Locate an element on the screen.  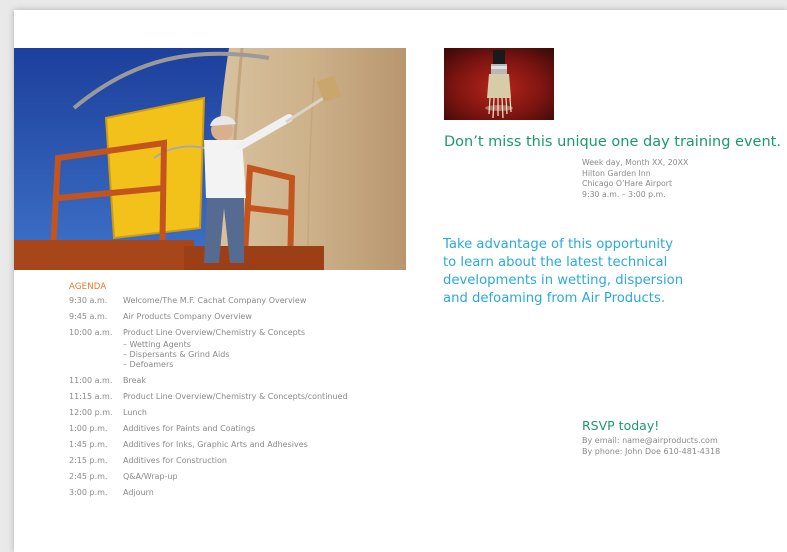
agenda-desc: Additives for Construction is located at coordinates (175, 460).